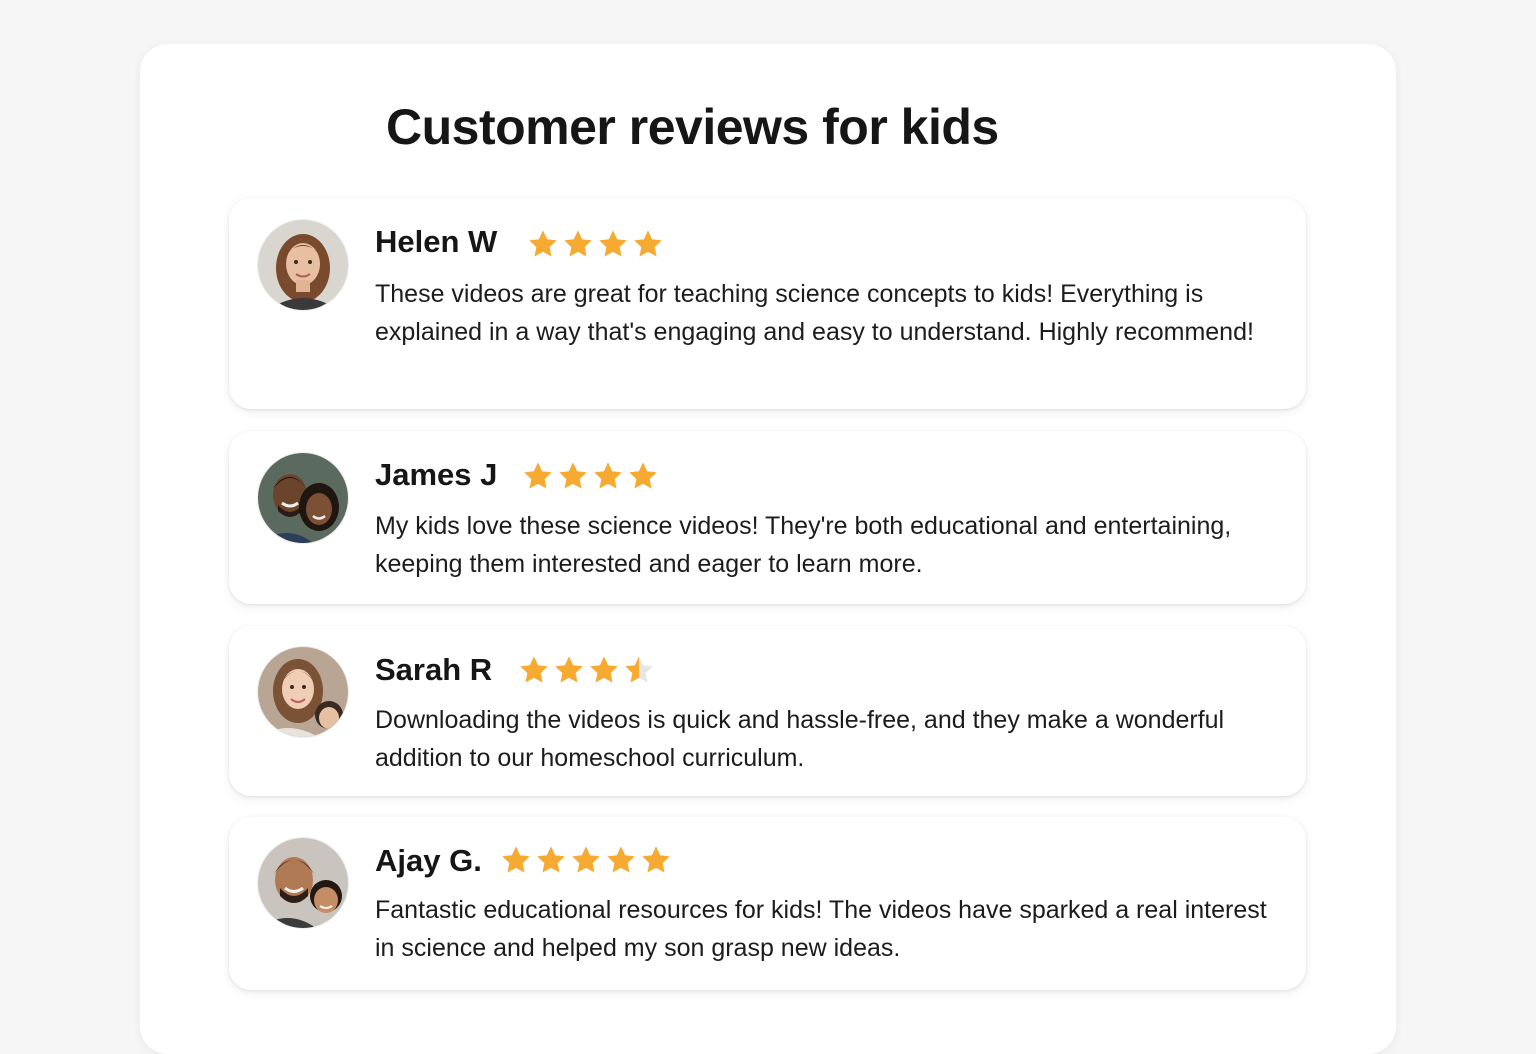 This screenshot has width=1536, height=1054. Describe the element at coordinates (434, 669) in the screenshot. I see `reviewer-name: Sarah R` at that location.